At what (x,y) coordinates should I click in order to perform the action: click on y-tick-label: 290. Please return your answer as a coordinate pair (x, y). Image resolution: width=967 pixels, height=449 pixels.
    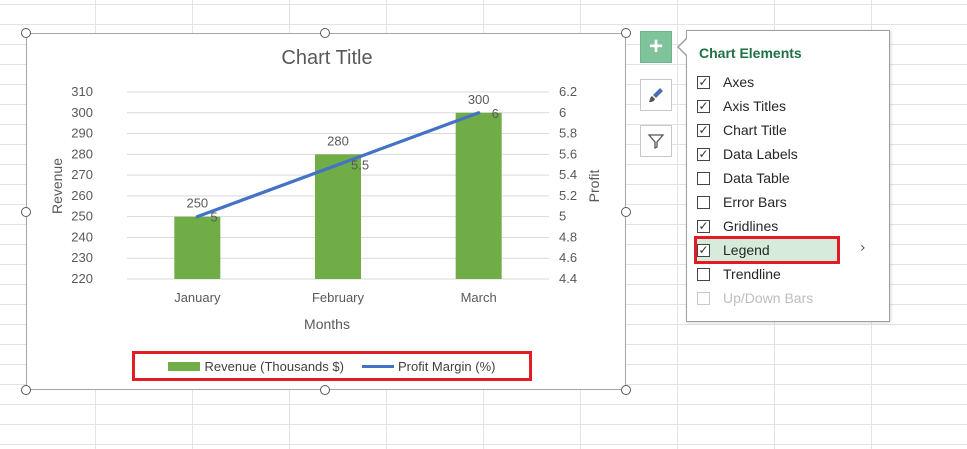
    Looking at the image, I should click on (82, 133).